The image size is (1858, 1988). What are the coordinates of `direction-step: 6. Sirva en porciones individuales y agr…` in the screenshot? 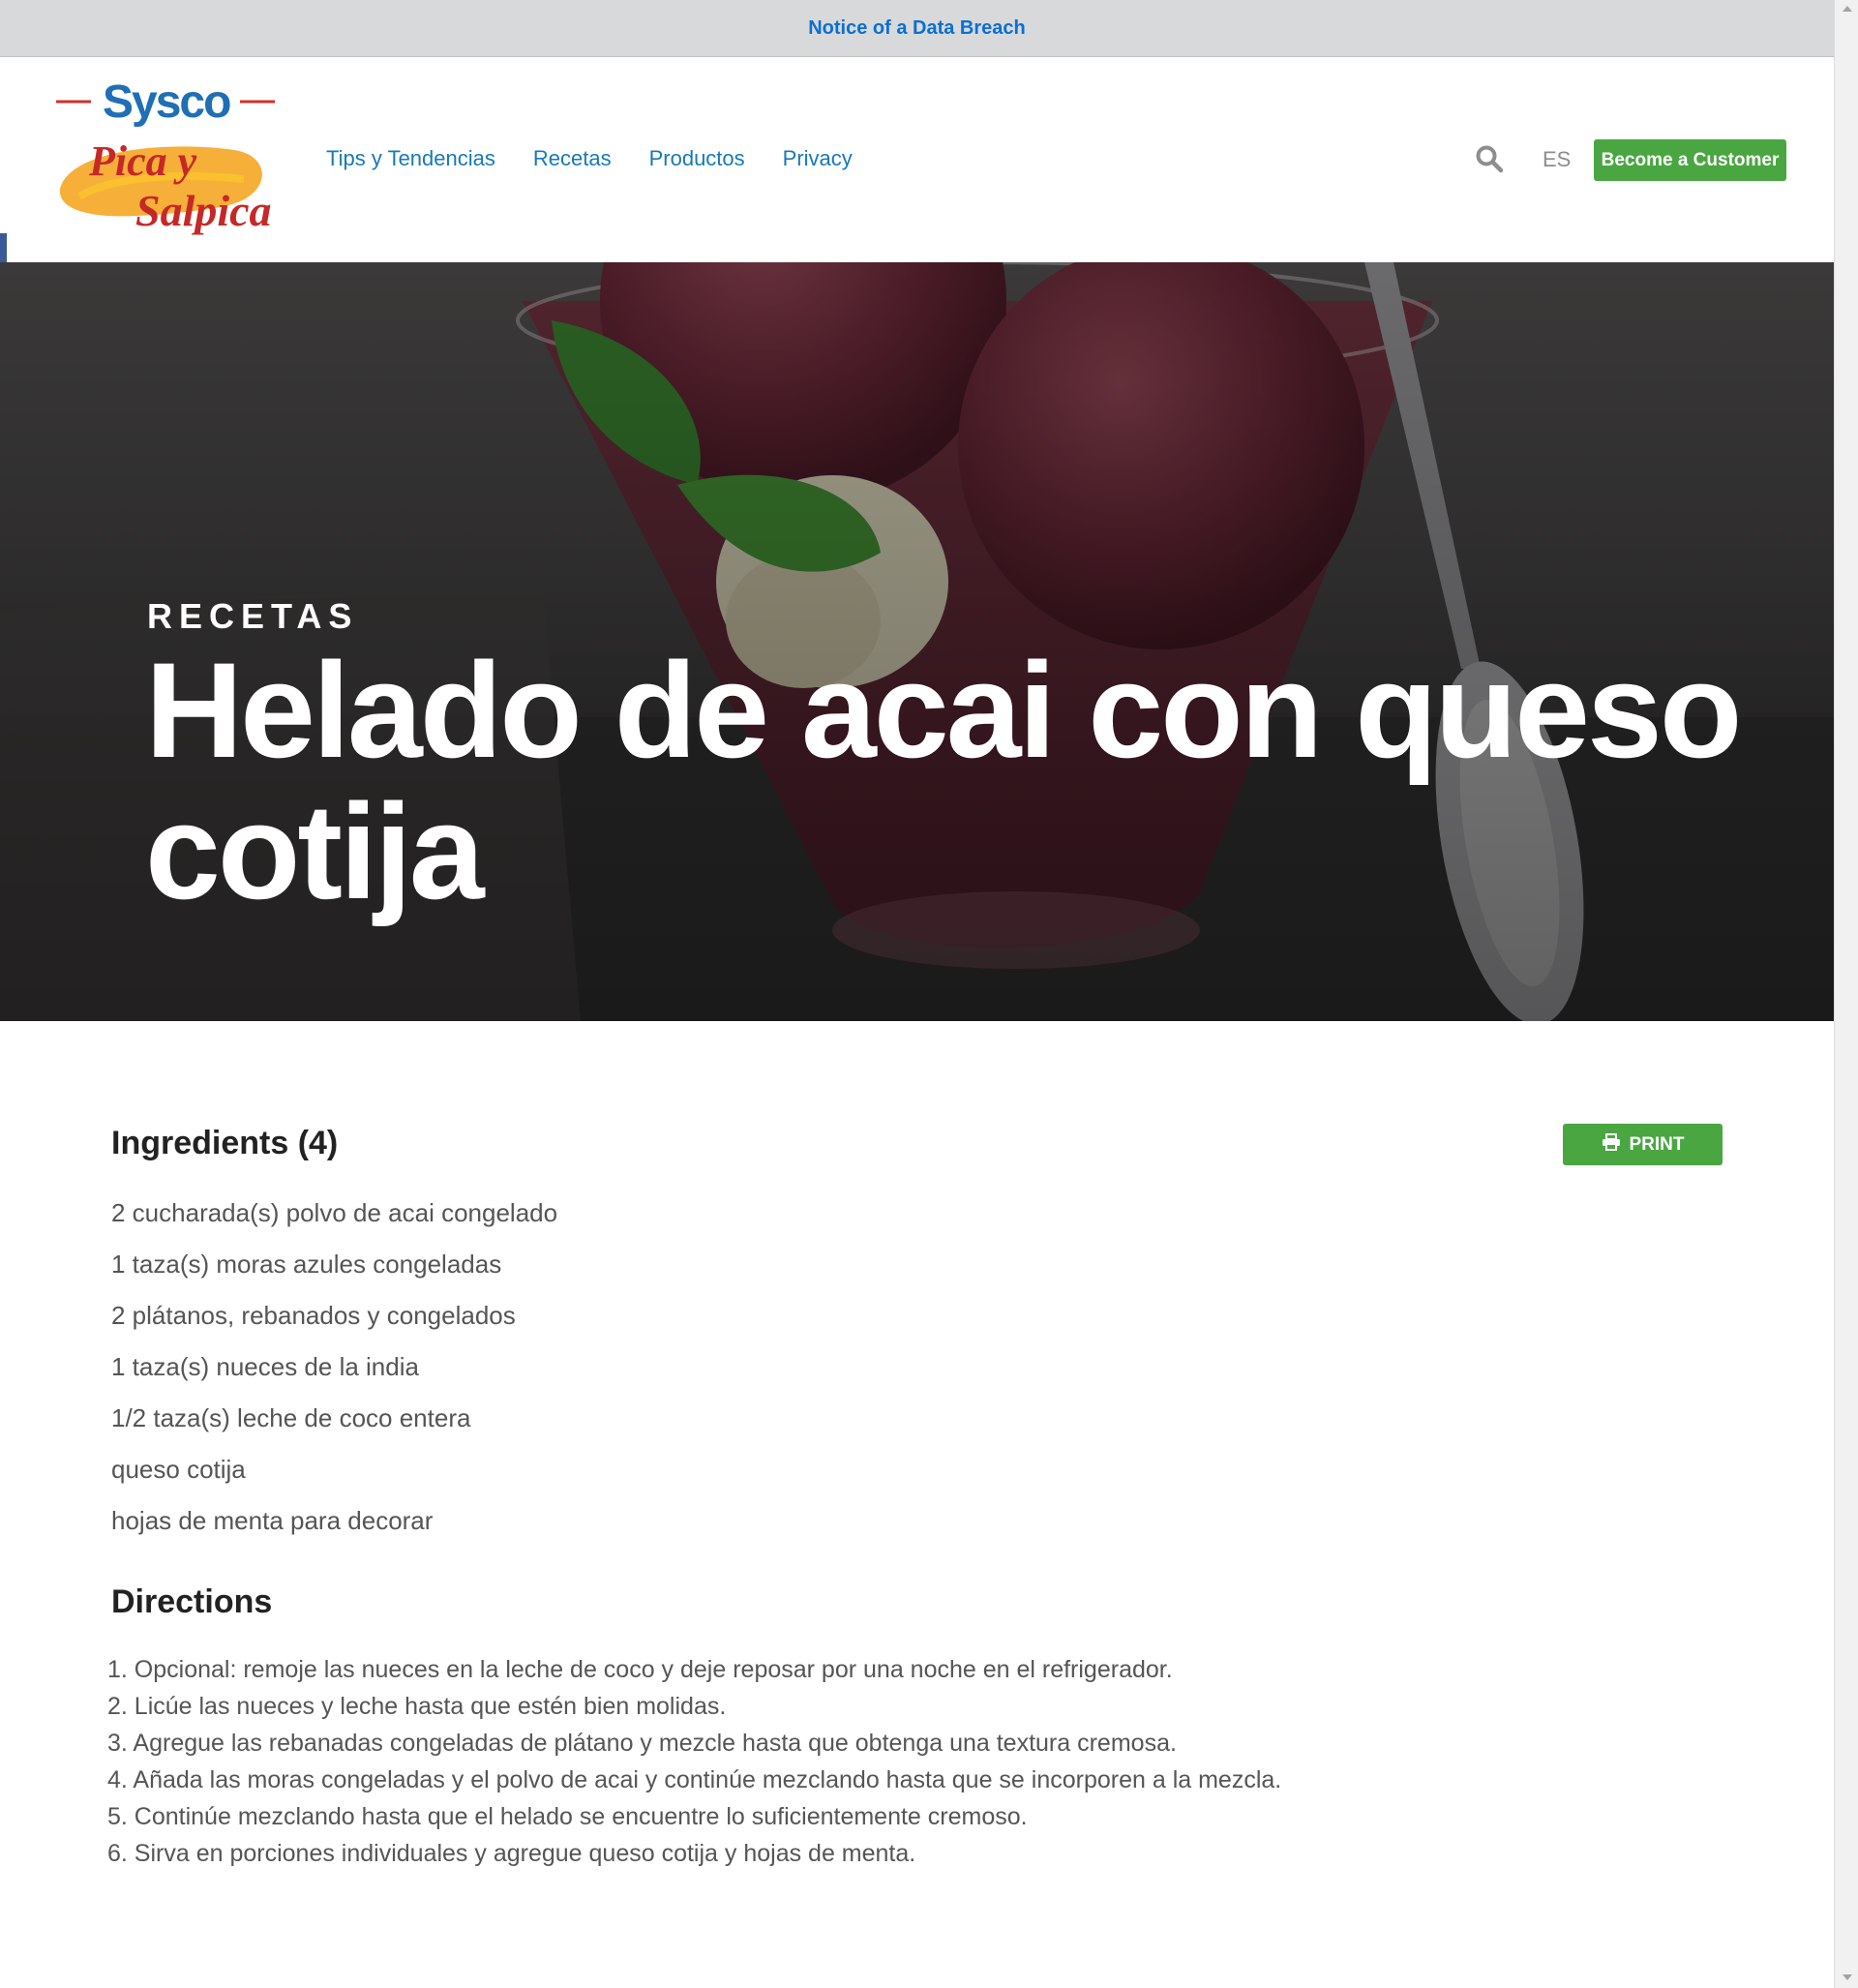 It's located at (511, 1853).